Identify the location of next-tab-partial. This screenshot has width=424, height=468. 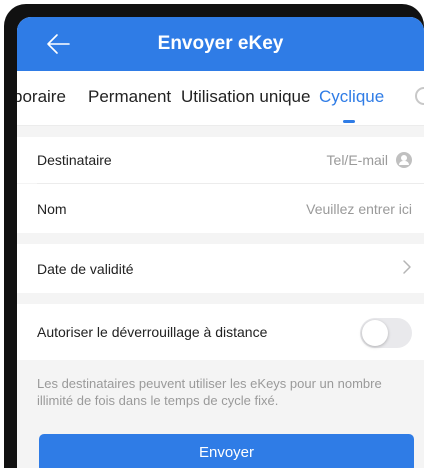
(419, 96).